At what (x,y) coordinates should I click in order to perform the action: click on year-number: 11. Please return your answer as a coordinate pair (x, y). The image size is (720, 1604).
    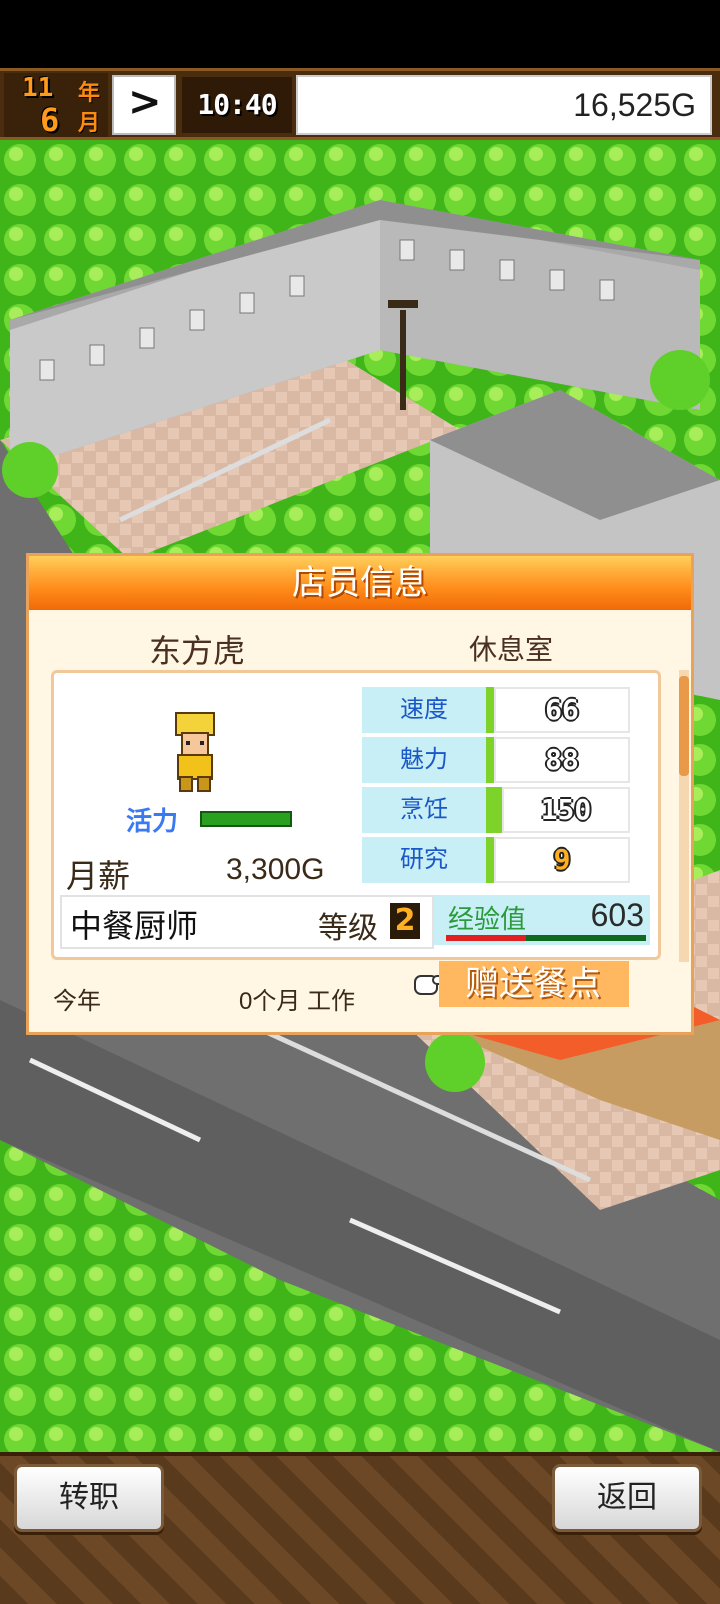
    Looking at the image, I should click on (38, 88).